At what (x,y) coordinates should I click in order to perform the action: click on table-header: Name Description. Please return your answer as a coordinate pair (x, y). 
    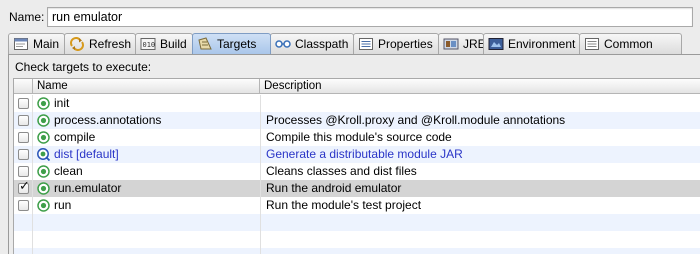
    Looking at the image, I should click on (357, 86).